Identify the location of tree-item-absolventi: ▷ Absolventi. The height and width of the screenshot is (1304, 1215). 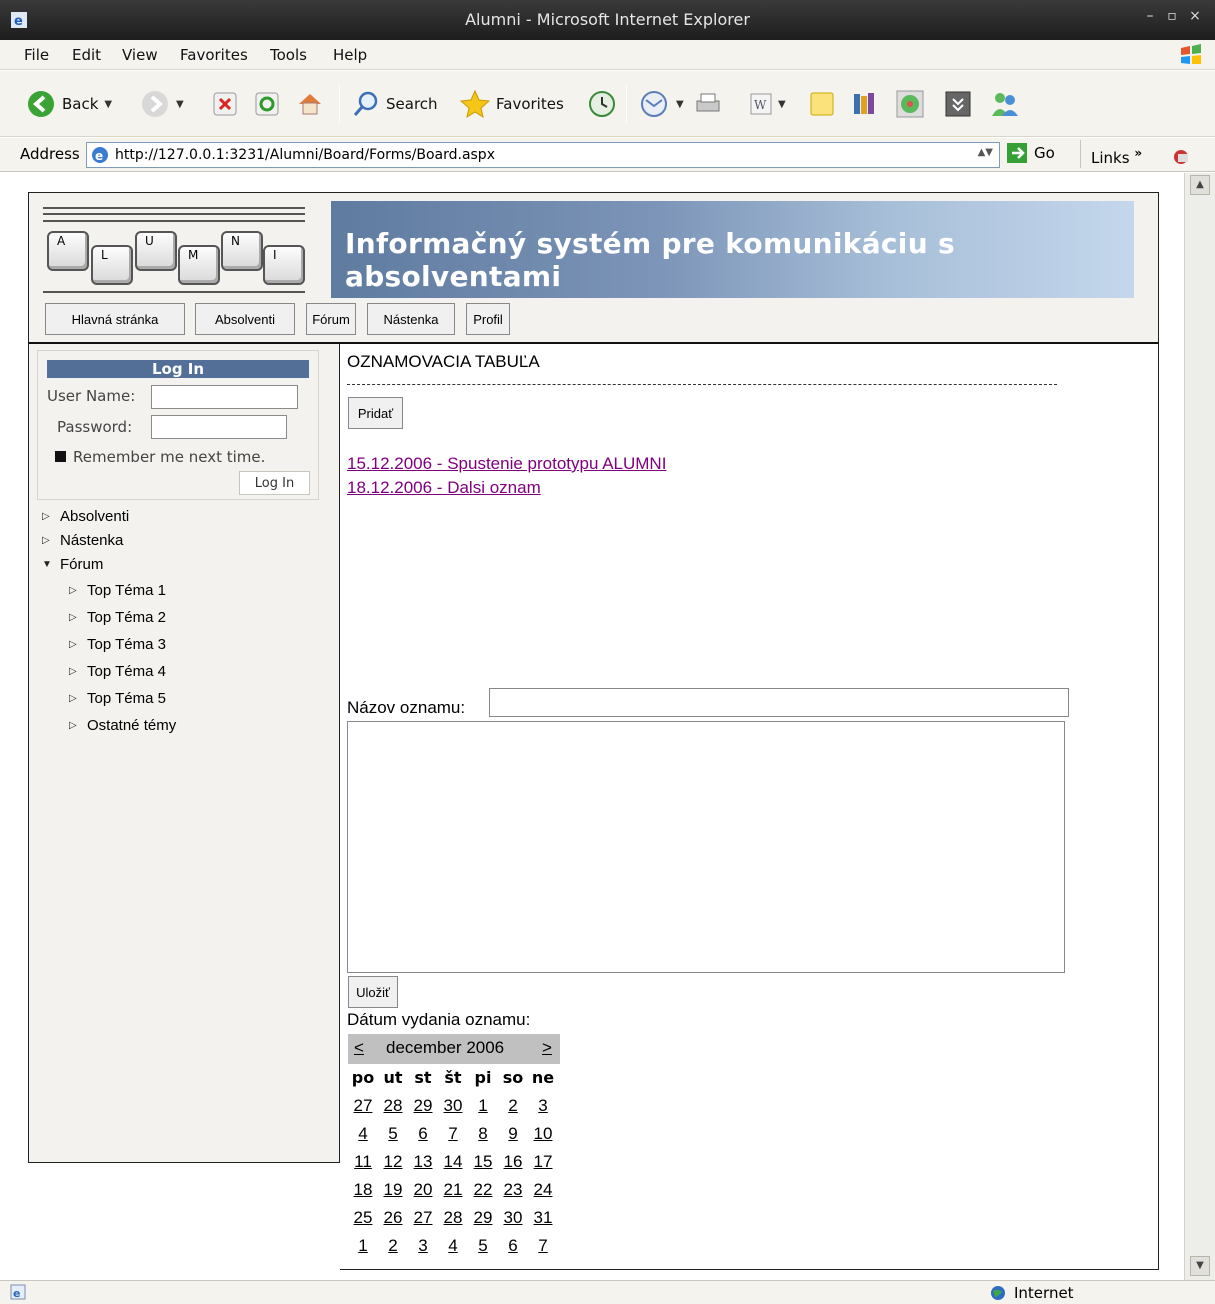
(85, 516).